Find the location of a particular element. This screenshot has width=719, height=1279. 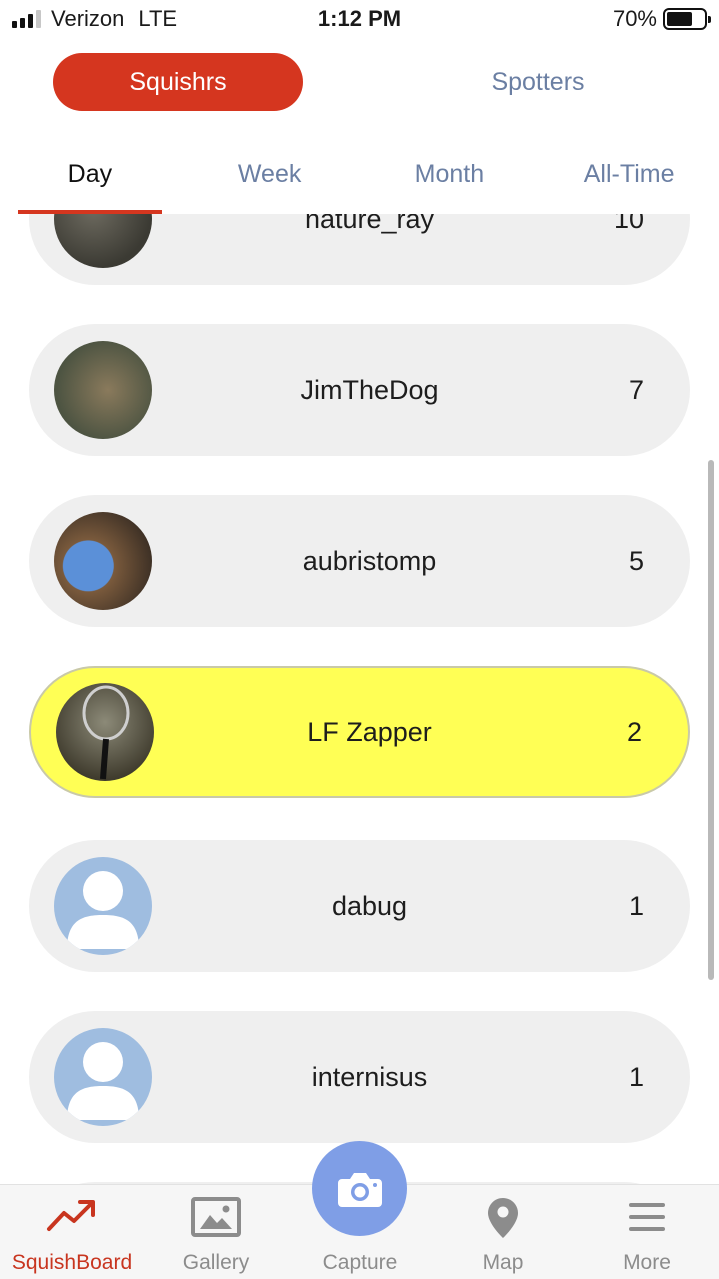

user-name: JimTheDog is located at coordinates (369, 390).